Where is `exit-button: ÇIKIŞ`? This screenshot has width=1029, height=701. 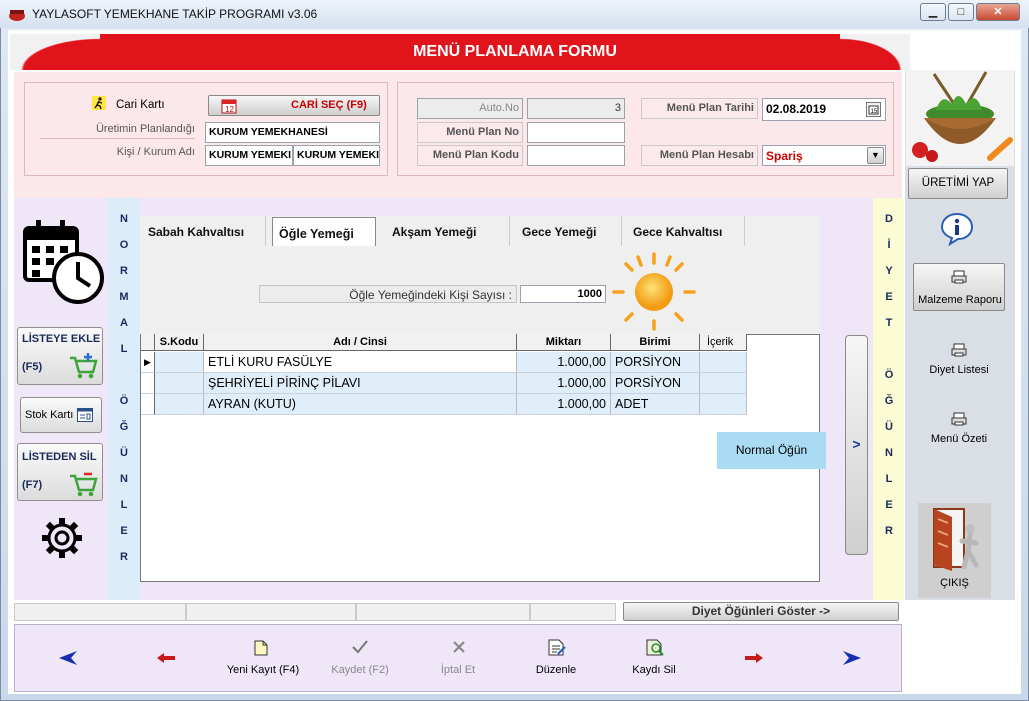 exit-button: ÇIKIŞ is located at coordinates (954, 550).